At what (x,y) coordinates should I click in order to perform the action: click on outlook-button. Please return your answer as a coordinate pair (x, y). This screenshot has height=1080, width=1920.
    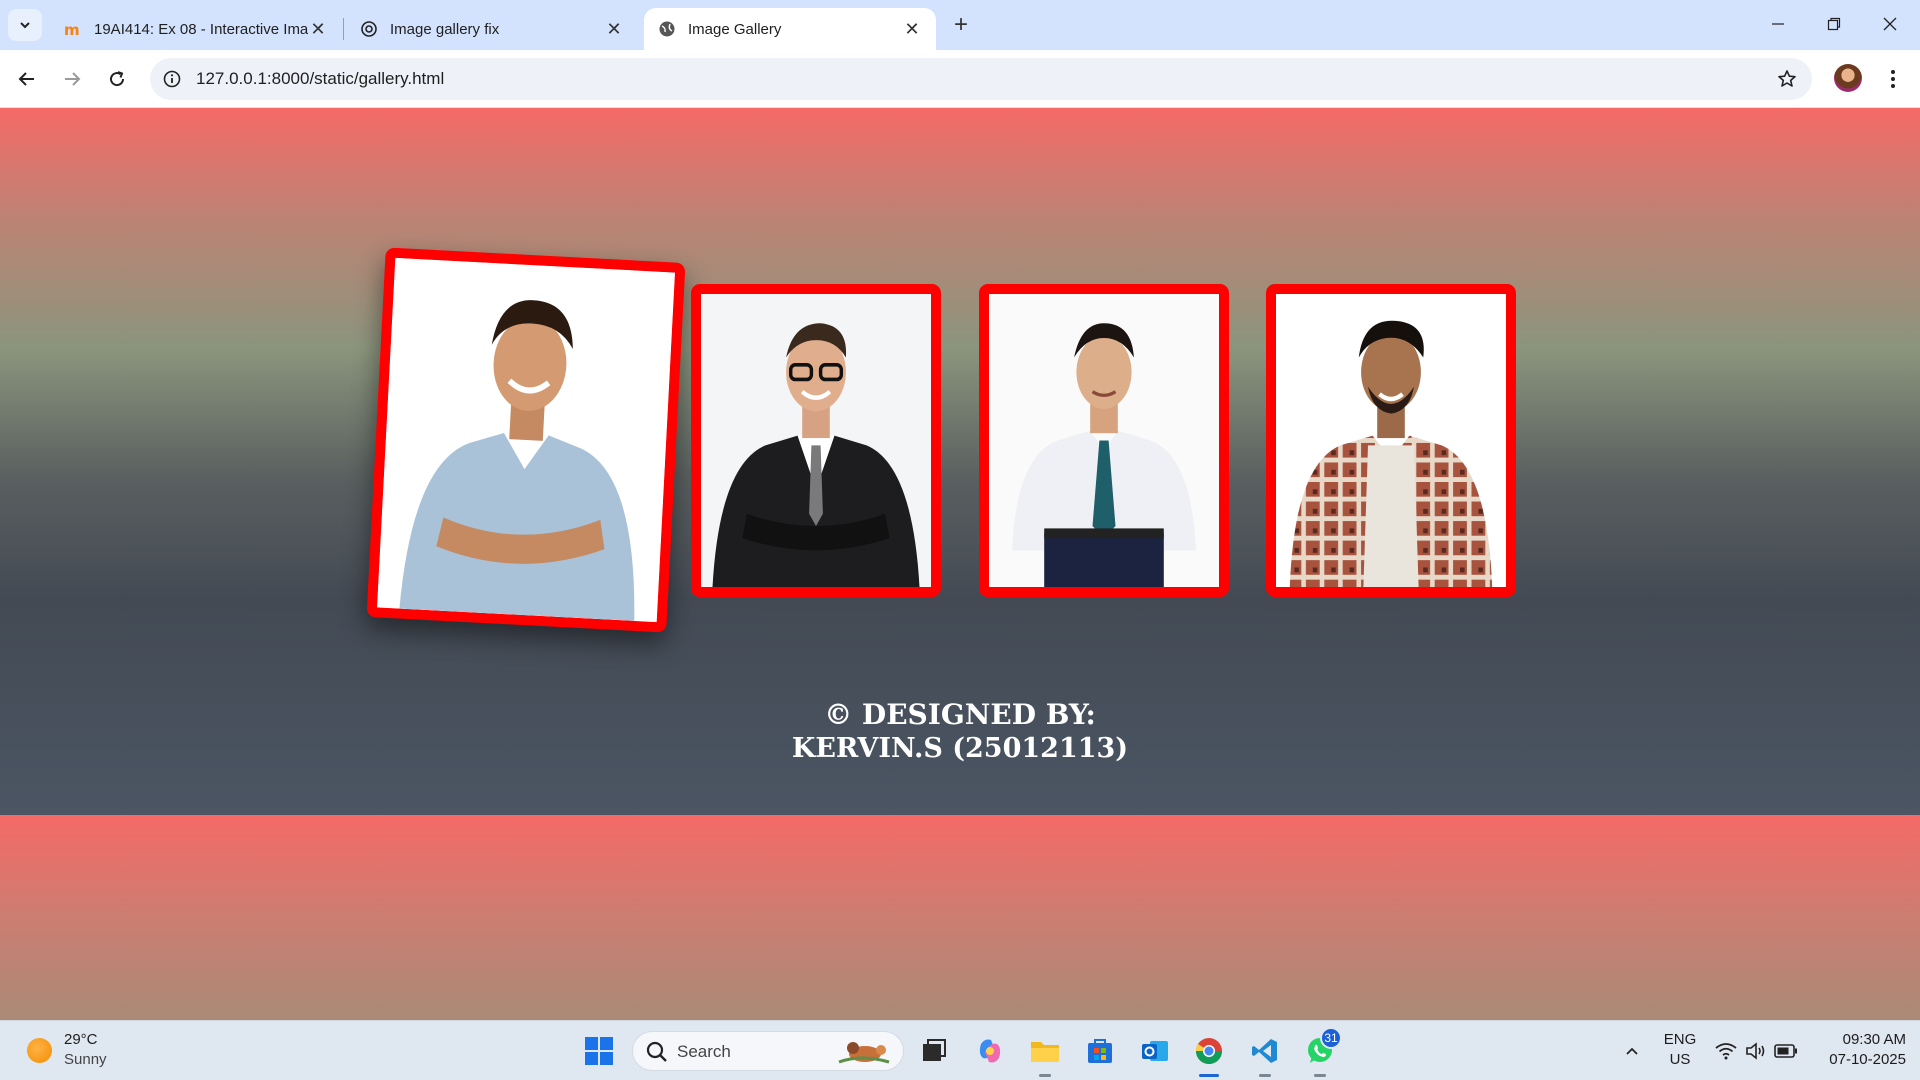
    Looking at the image, I should click on (1155, 1051).